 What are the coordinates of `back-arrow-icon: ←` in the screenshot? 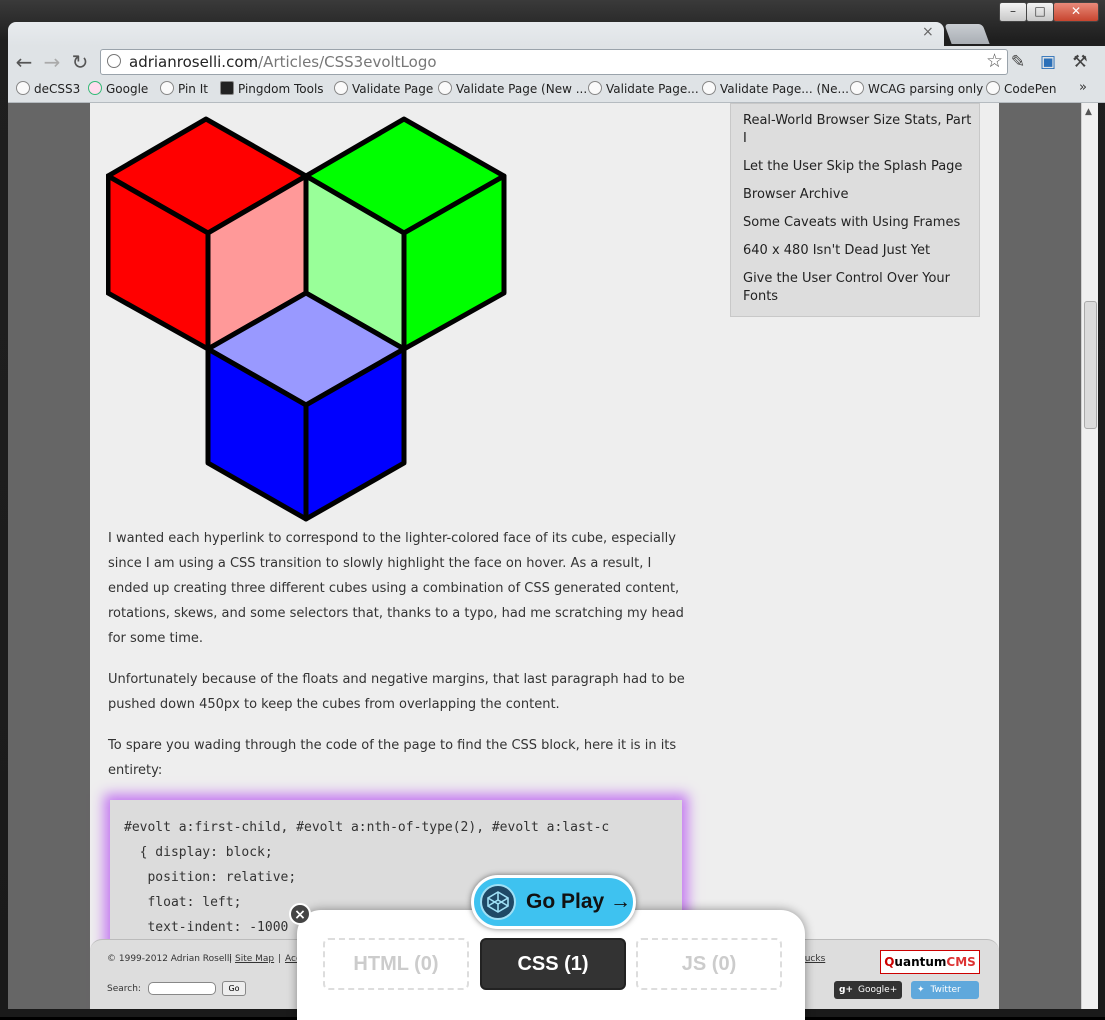 It's located at (24, 62).